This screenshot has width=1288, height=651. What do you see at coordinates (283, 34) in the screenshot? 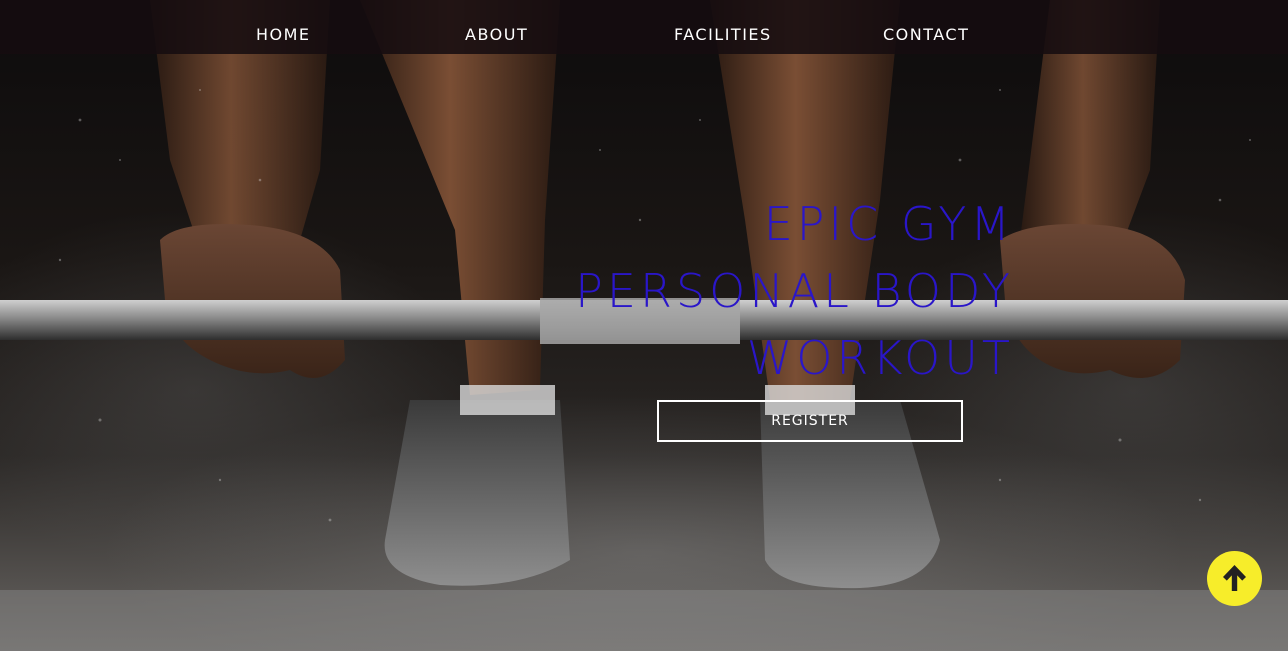
I see `nav-home-label: HOME` at bounding box center [283, 34].